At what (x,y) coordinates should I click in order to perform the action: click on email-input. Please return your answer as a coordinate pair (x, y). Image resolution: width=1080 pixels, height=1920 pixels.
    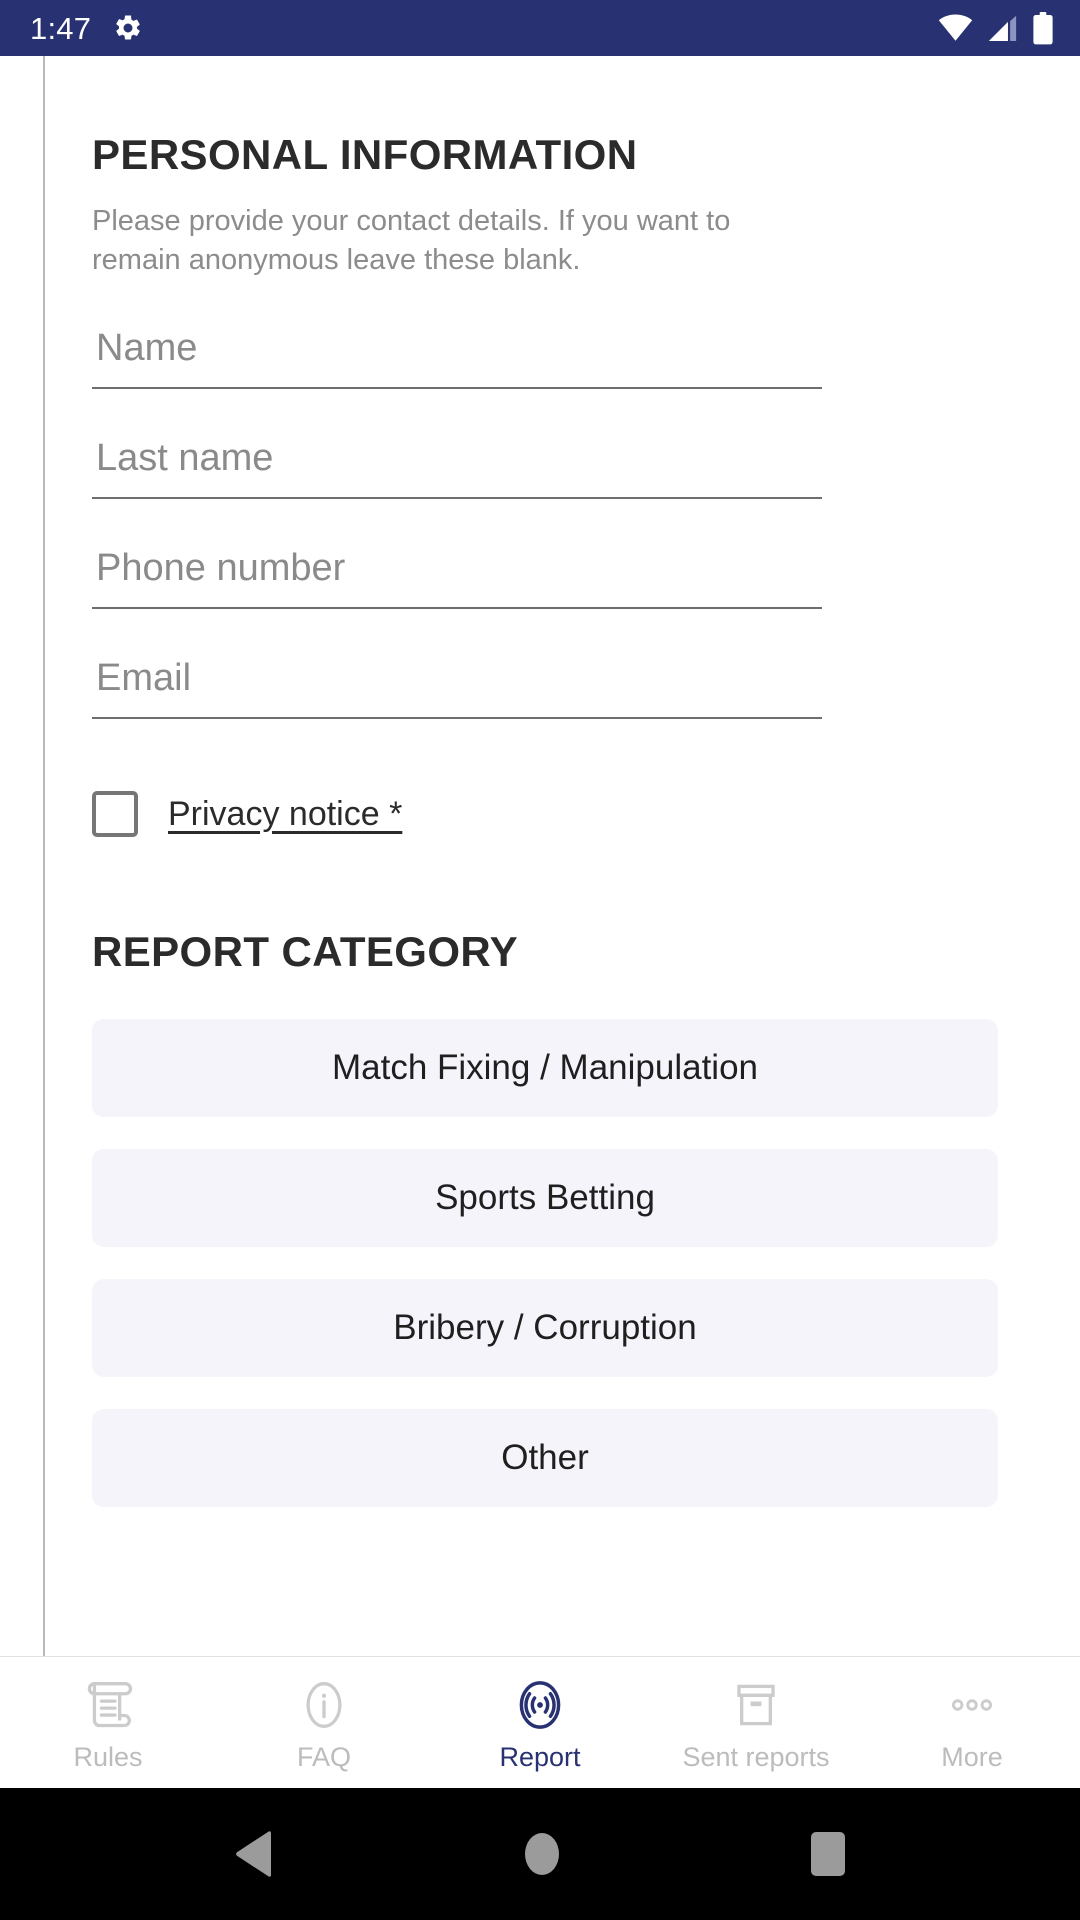
    Looking at the image, I should click on (457, 686).